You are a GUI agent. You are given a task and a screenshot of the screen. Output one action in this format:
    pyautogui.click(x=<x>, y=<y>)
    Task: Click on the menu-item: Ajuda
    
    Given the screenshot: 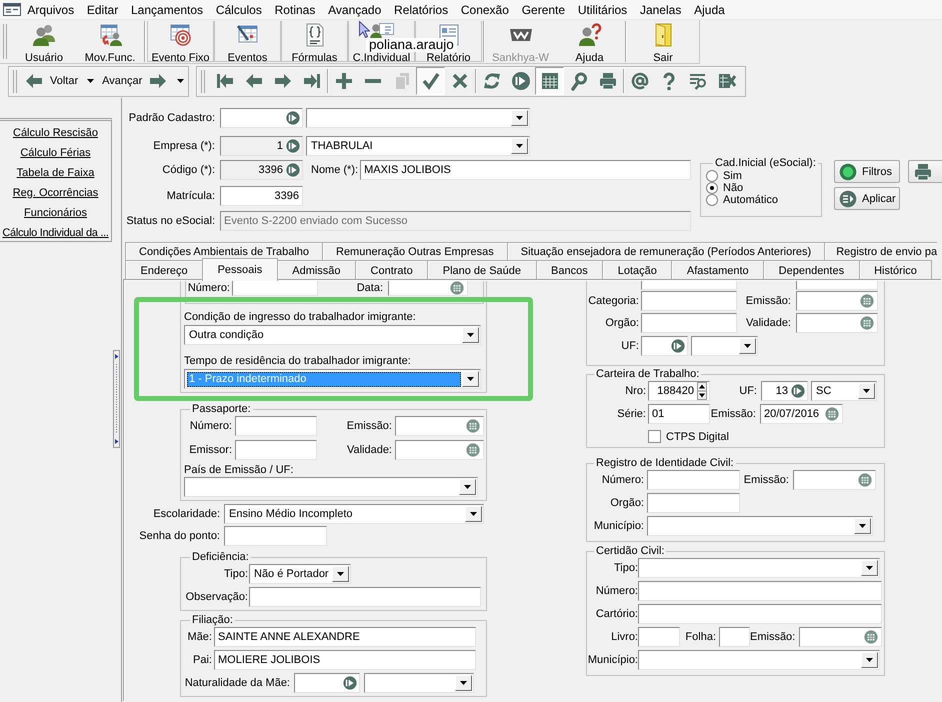 What is the action you would take?
    pyautogui.click(x=710, y=9)
    